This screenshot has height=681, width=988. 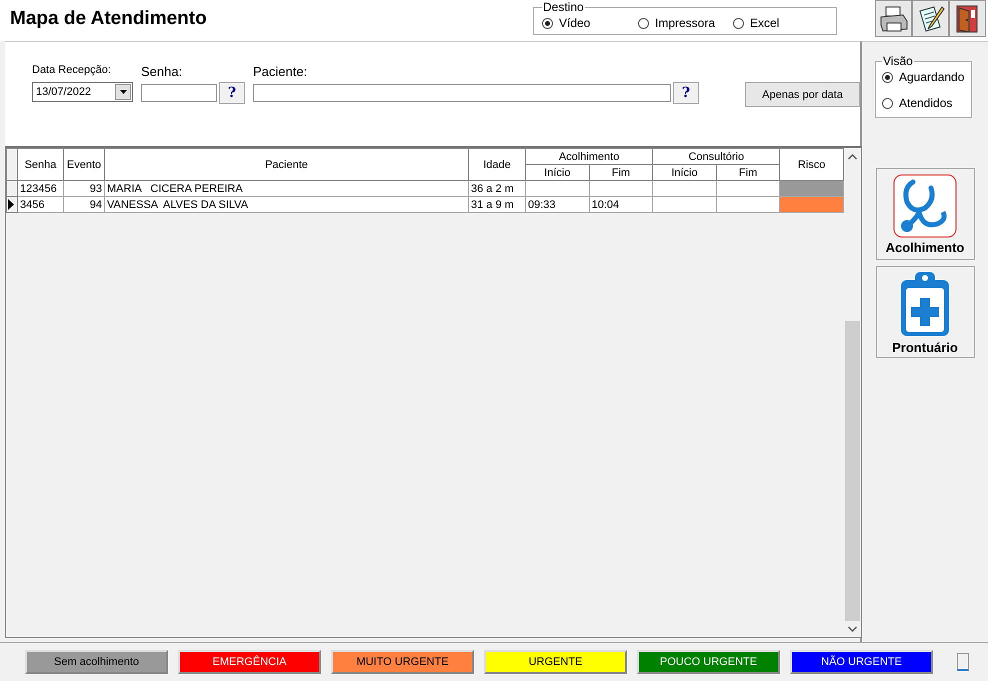 I want to click on small-control, so click(x=963, y=662).